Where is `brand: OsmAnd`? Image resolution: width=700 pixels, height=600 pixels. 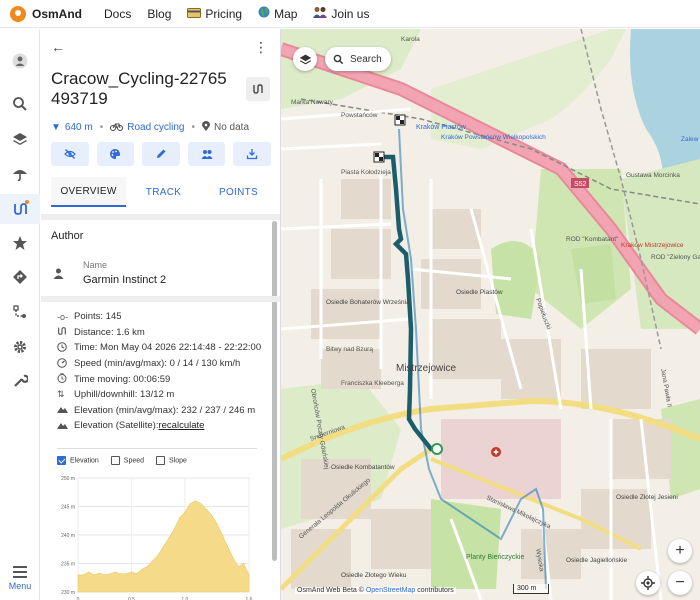
brand: OsmAnd is located at coordinates (46, 13).